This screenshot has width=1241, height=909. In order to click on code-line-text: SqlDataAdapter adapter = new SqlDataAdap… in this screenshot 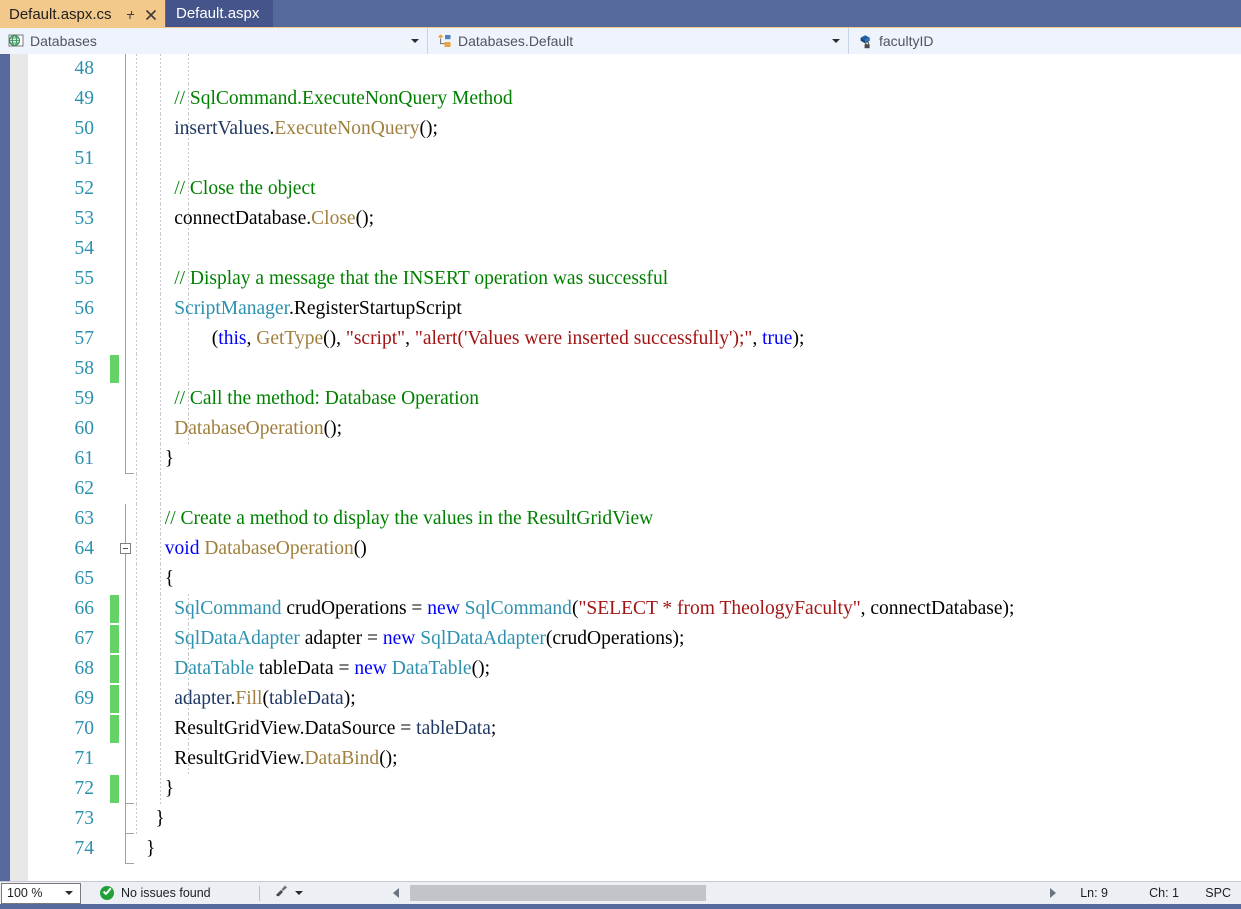, I will do `click(429, 639)`.